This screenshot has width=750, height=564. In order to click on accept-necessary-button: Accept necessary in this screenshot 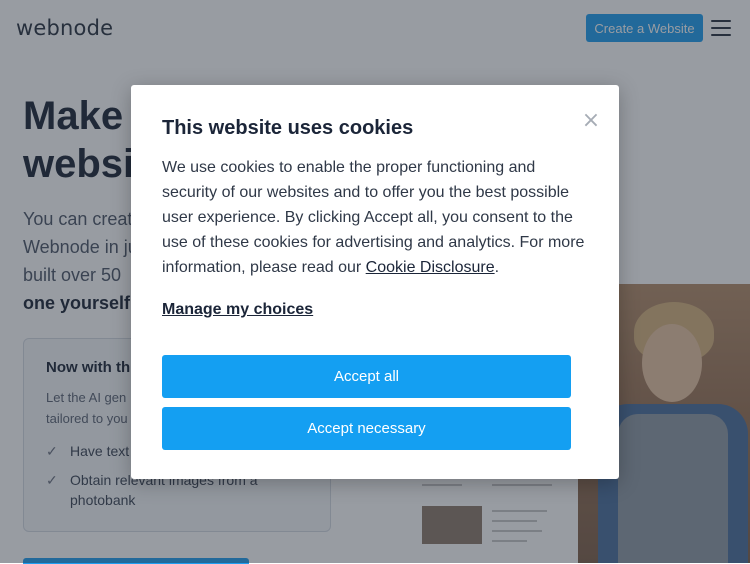, I will do `click(366, 428)`.